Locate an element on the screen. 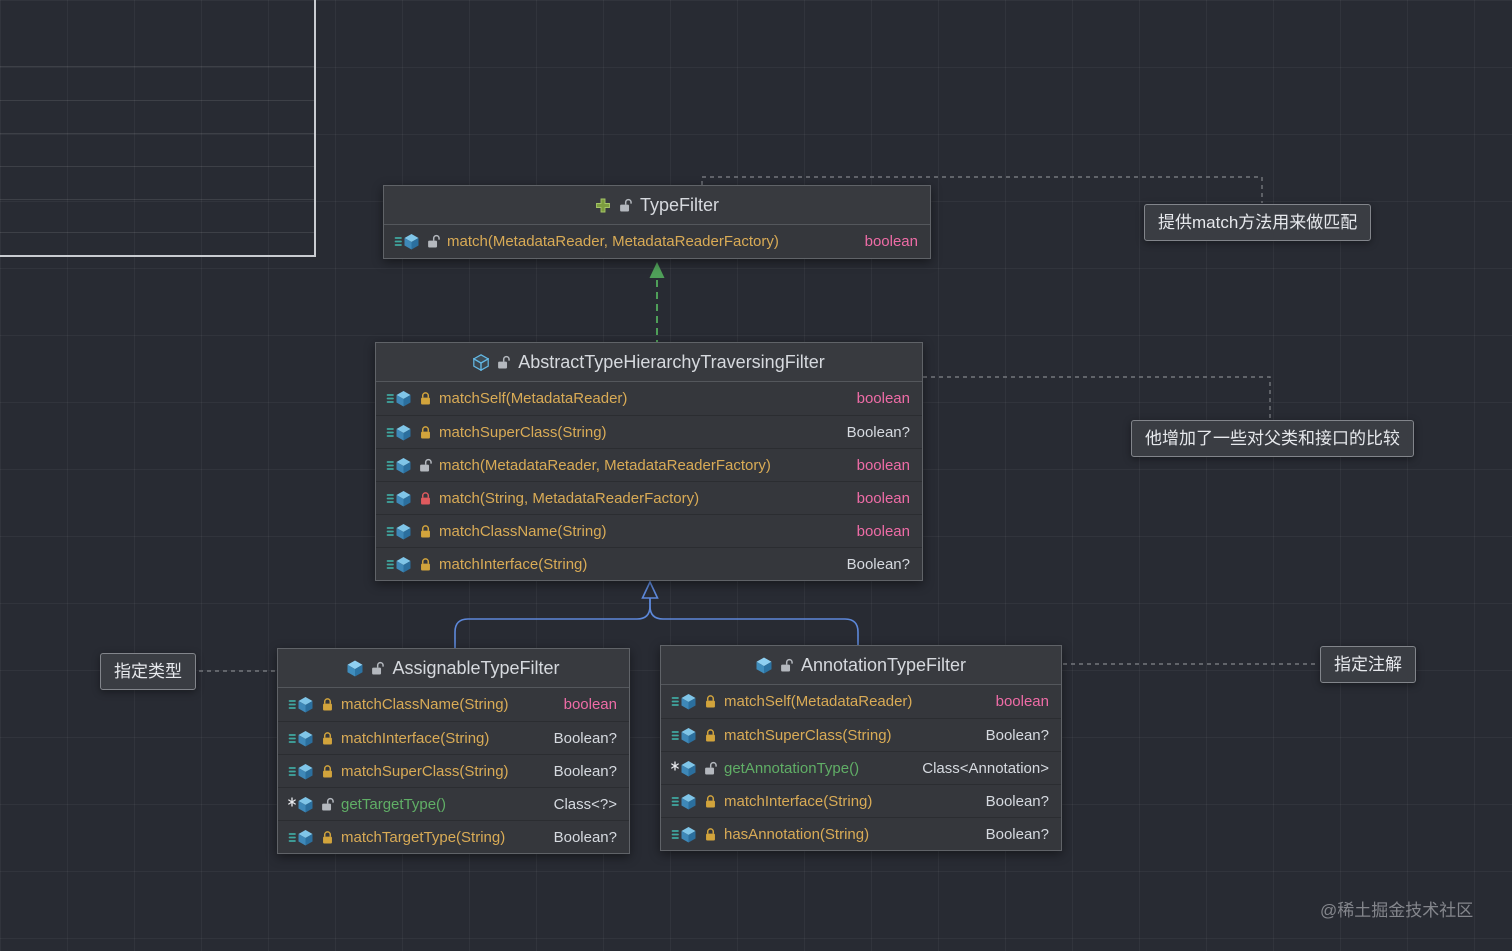 The height and width of the screenshot is (951, 1512). class-header: TypeFilter is located at coordinates (657, 205).